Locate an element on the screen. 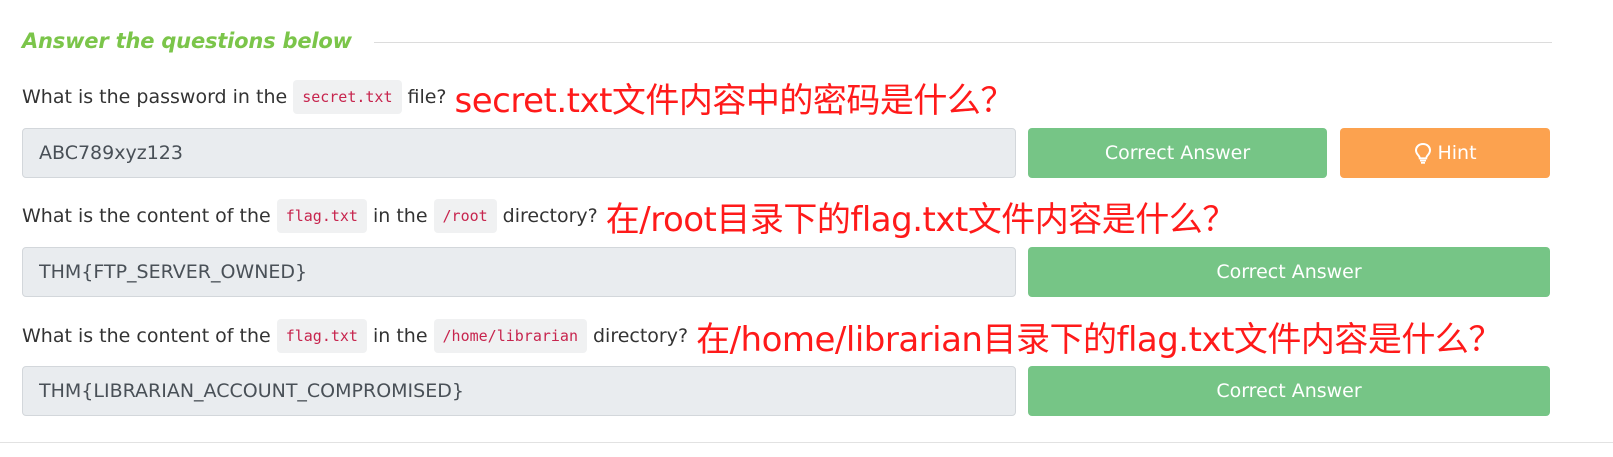  question-2-annotation: 在/root目录下的flag.txt文件内容是什么？ is located at coordinates (921, 219).